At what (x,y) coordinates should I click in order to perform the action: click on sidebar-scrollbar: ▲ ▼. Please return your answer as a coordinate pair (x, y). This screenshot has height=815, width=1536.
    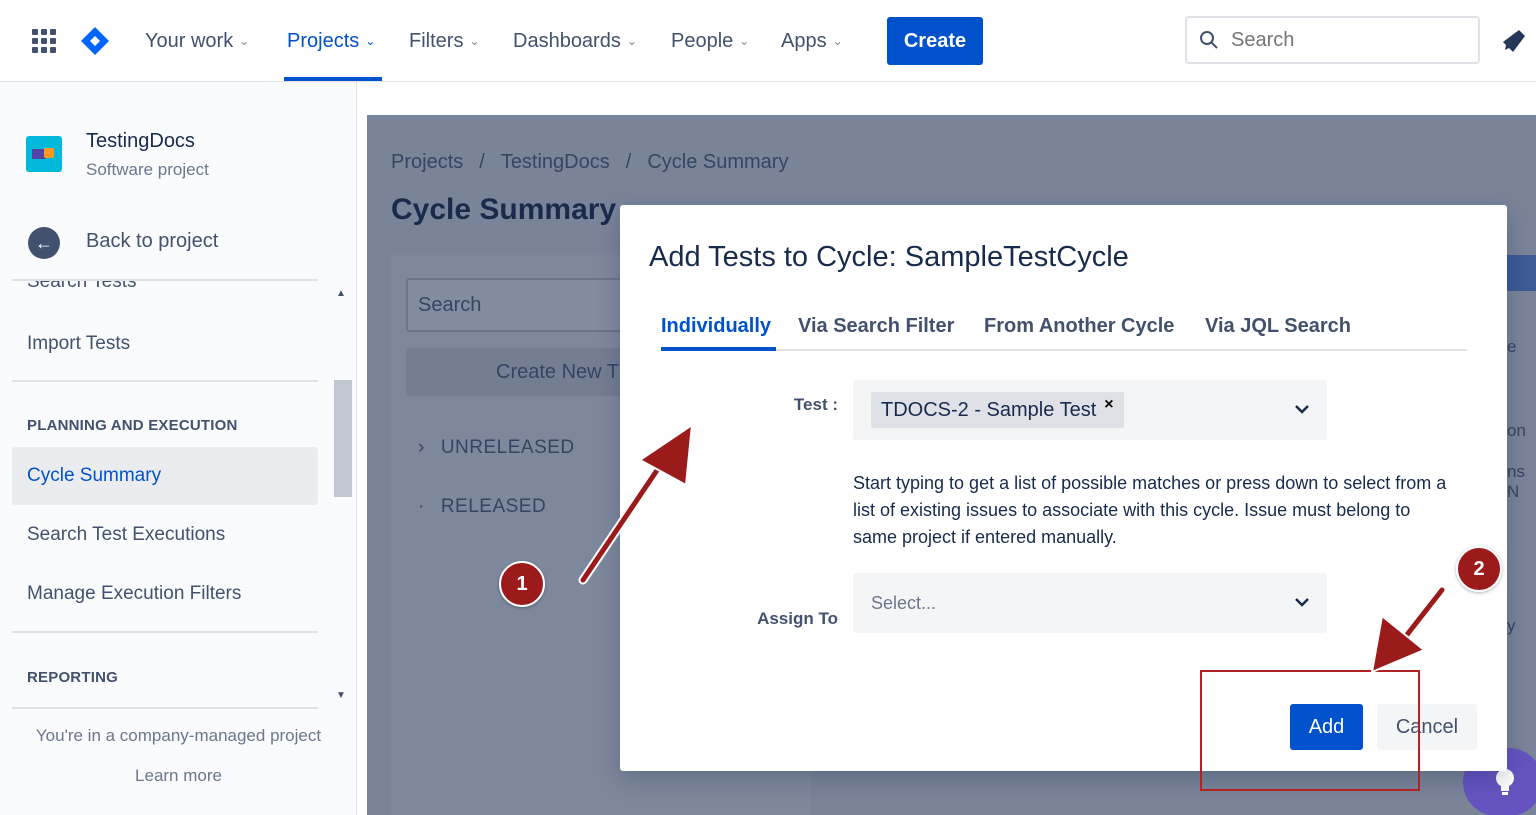
    Looking at the image, I should click on (343, 497).